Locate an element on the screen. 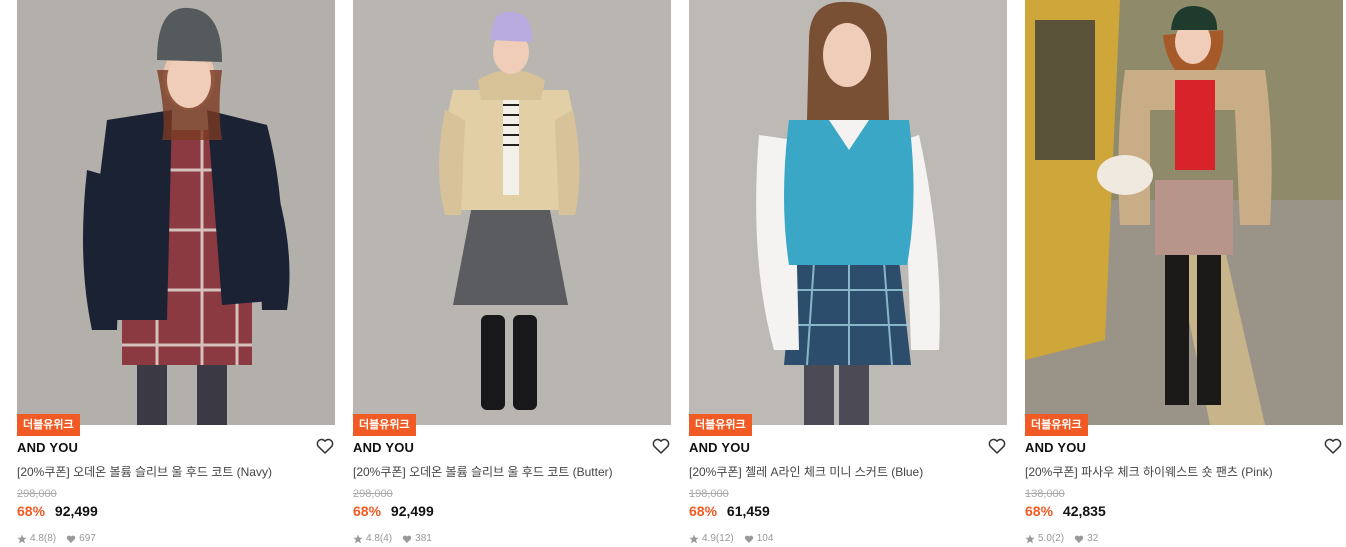 The image size is (1346, 547). product-title: [20%쿠폰] 파사우 체크 하이웨스트 숏 팬츠 (Pink) is located at coordinates (1149, 471).